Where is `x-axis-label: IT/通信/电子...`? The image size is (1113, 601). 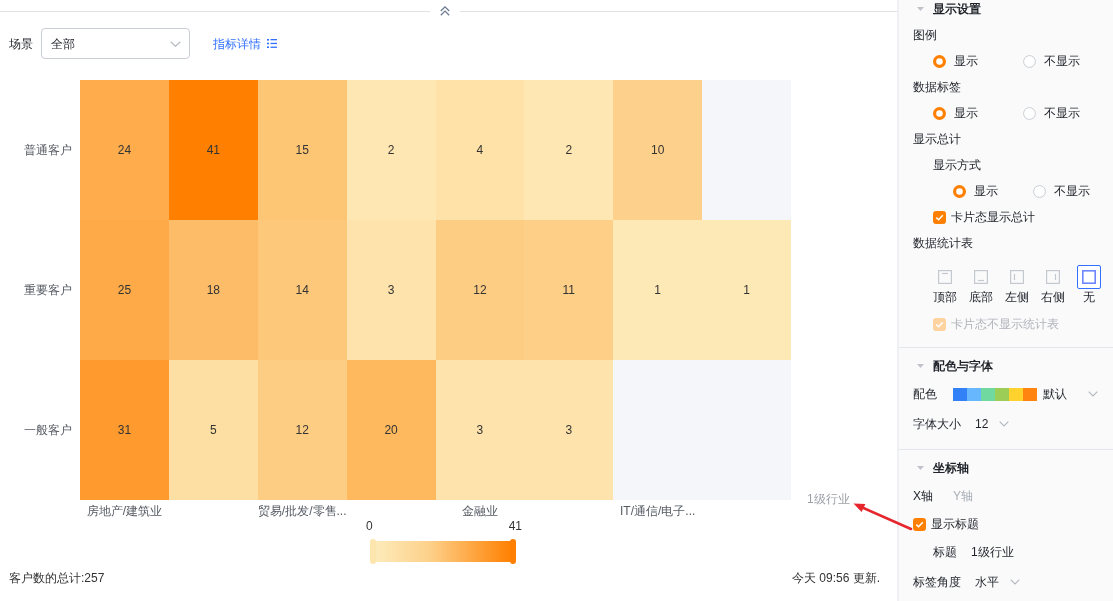
x-axis-label: IT/通信/电子... is located at coordinates (658, 511).